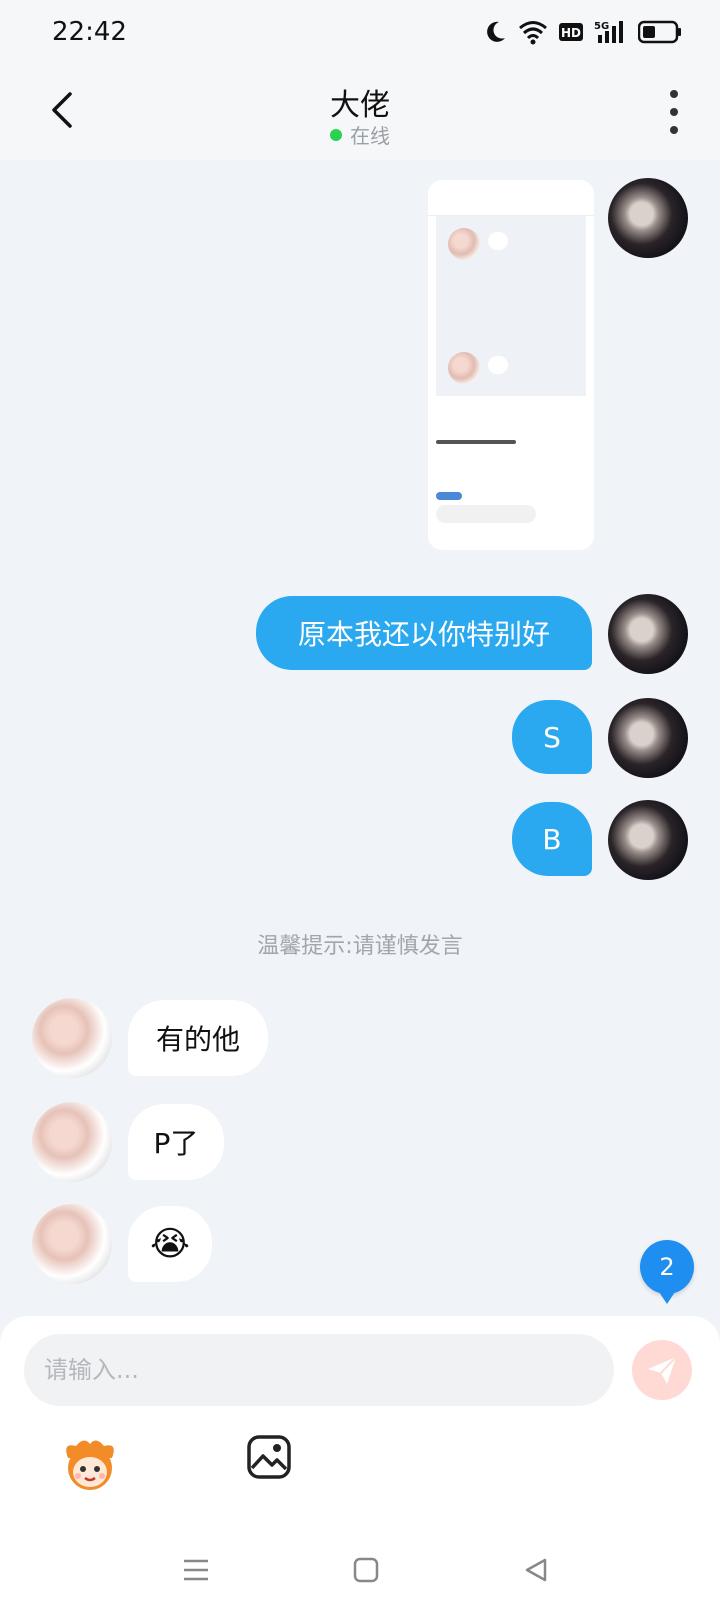 Image resolution: width=720 pixels, height=1612 pixels. Describe the element at coordinates (449, 496) in the screenshot. I see `image-preview-tag` at that location.